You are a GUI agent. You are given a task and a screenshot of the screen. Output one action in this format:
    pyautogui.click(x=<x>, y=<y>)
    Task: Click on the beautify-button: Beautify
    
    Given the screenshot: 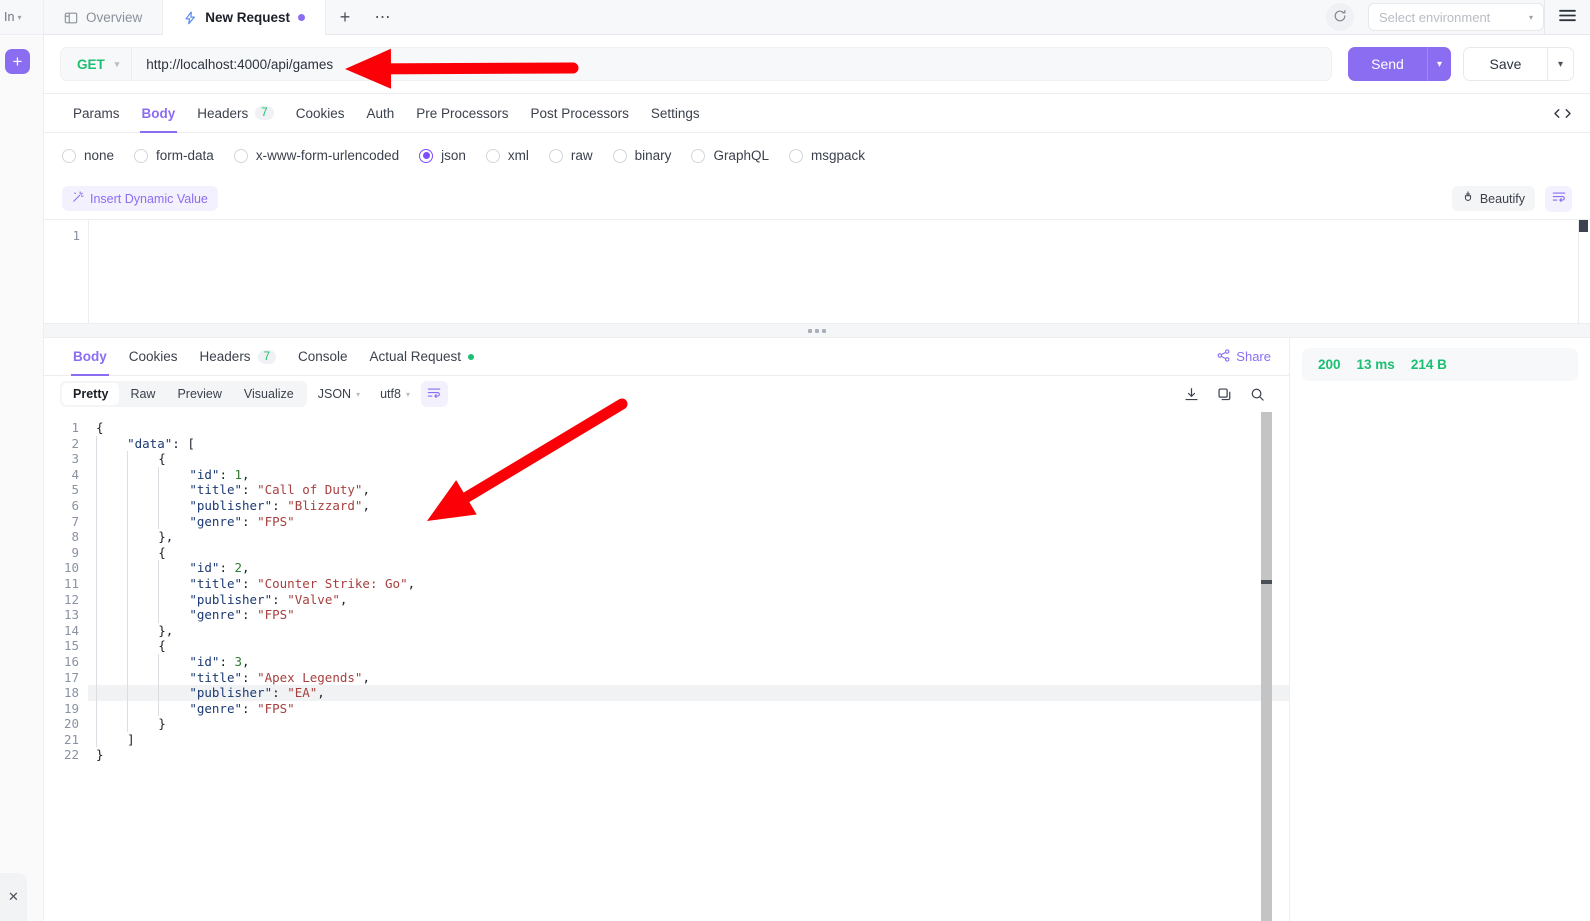 What is the action you would take?
    pyautogui.click(x=1493, y=198)
    